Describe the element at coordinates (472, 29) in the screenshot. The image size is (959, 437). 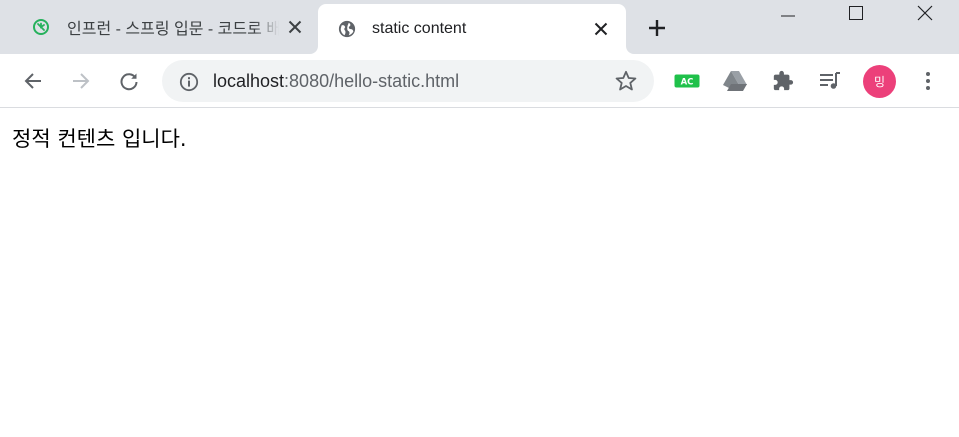
I see `tab-static-content: static content` at that location.